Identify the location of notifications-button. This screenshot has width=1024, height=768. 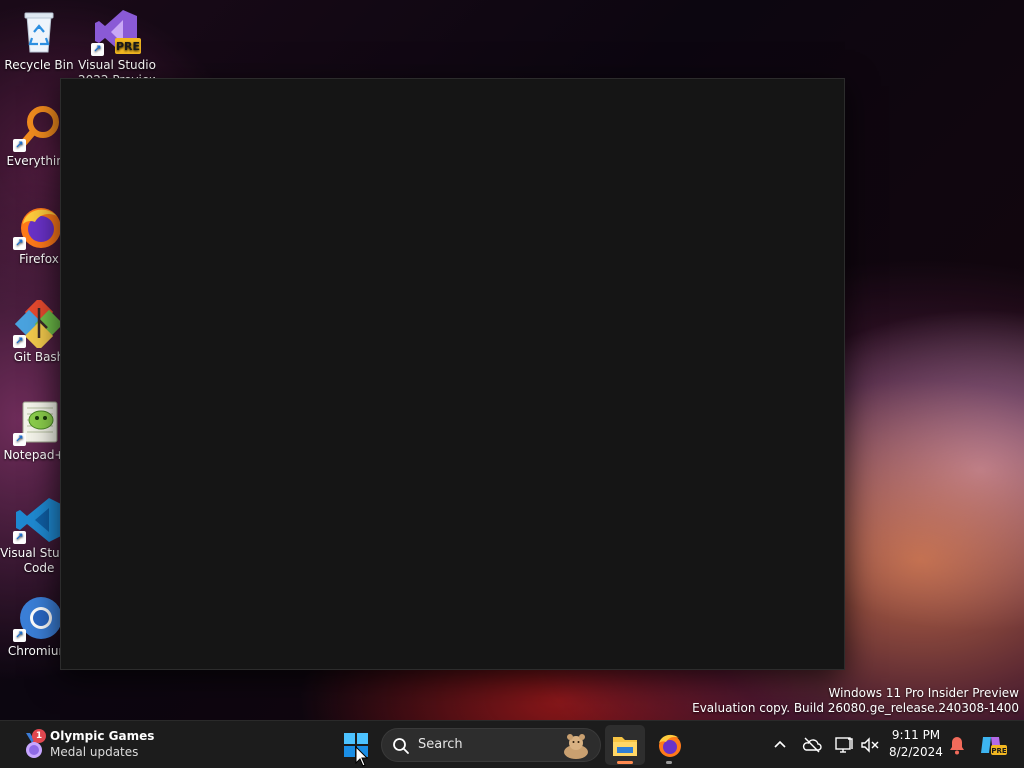
(957, 745).